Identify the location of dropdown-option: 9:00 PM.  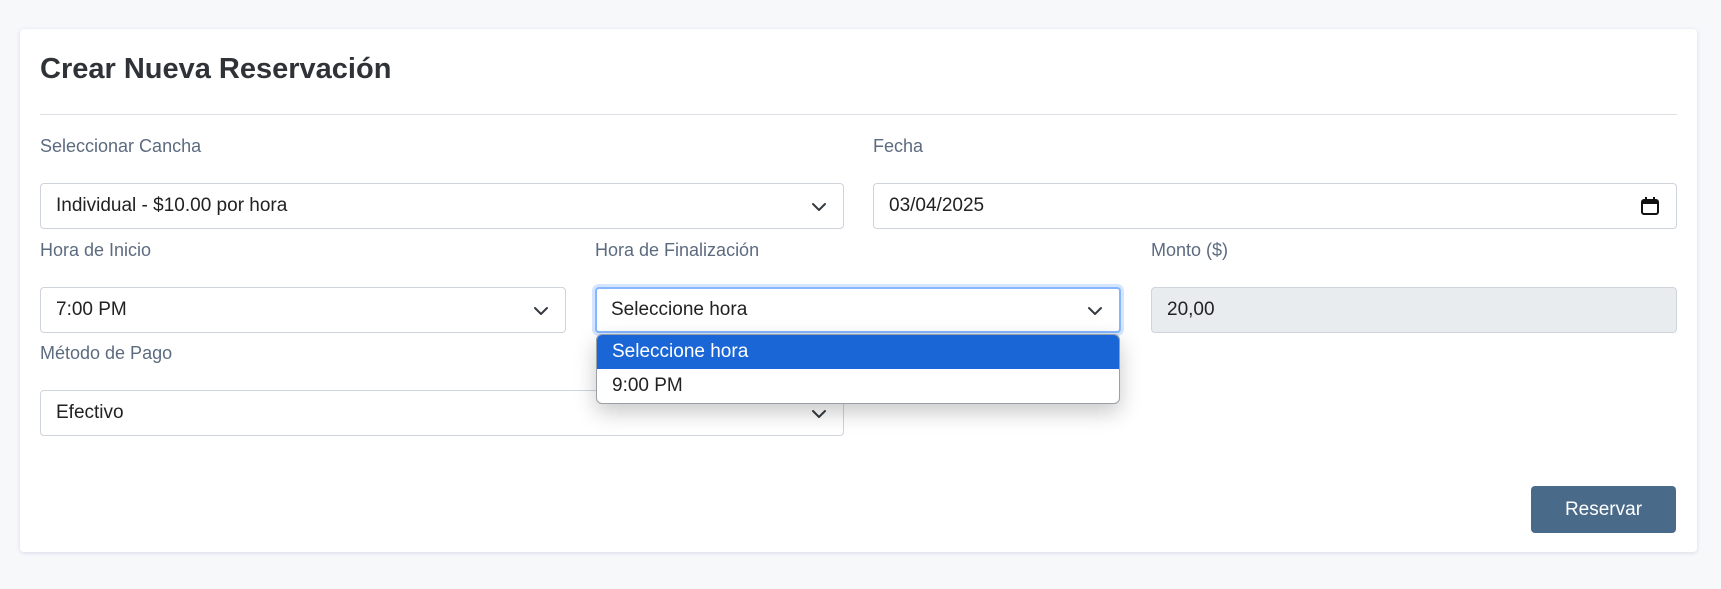
(858, 386).